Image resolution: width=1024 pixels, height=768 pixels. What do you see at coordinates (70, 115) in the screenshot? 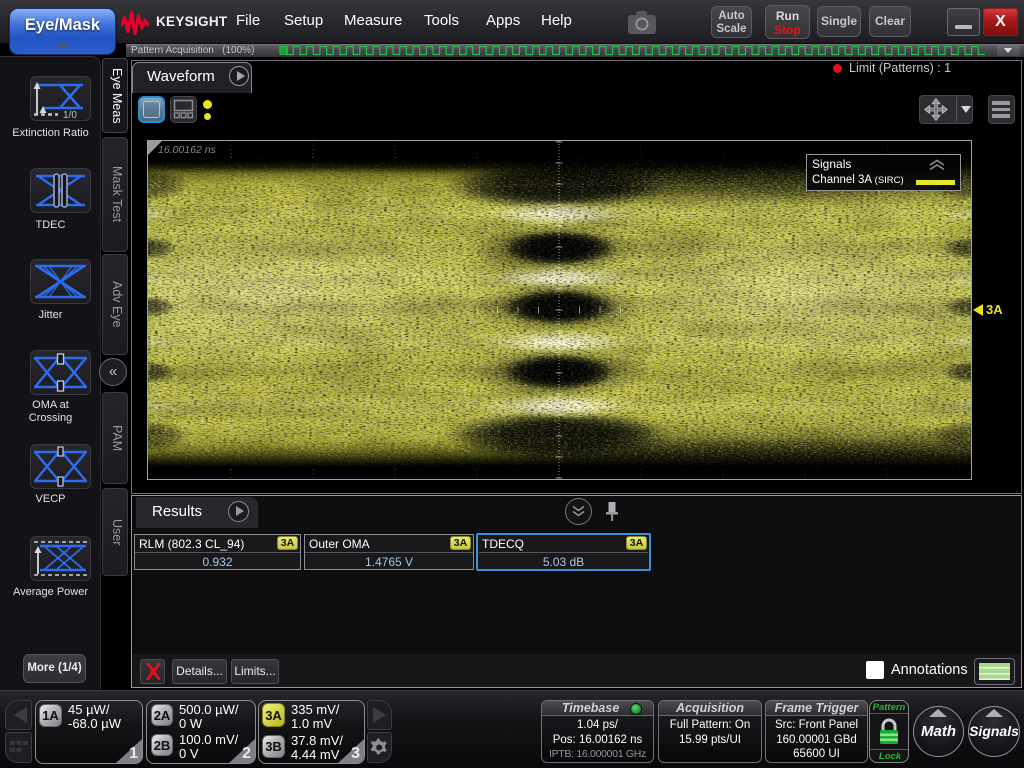
I see `svg-text: 1/0` at bounding box center [70, 115].